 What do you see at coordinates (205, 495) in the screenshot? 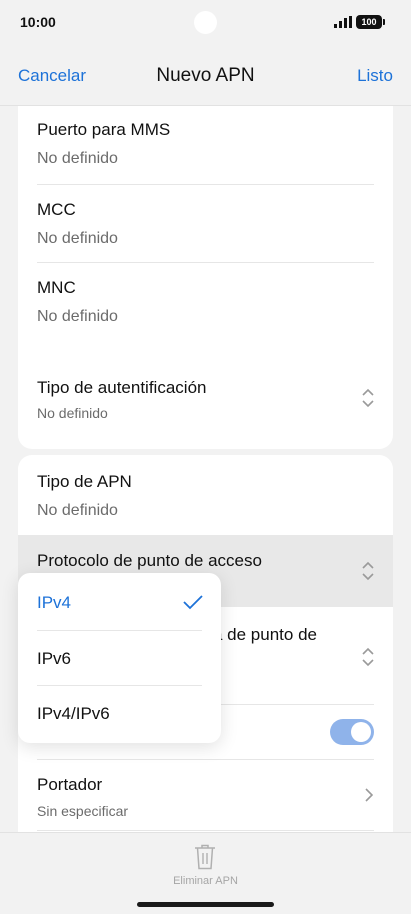
I see `row-apn-type: Tipo de APN No definido` at bounding box center [205, 495].